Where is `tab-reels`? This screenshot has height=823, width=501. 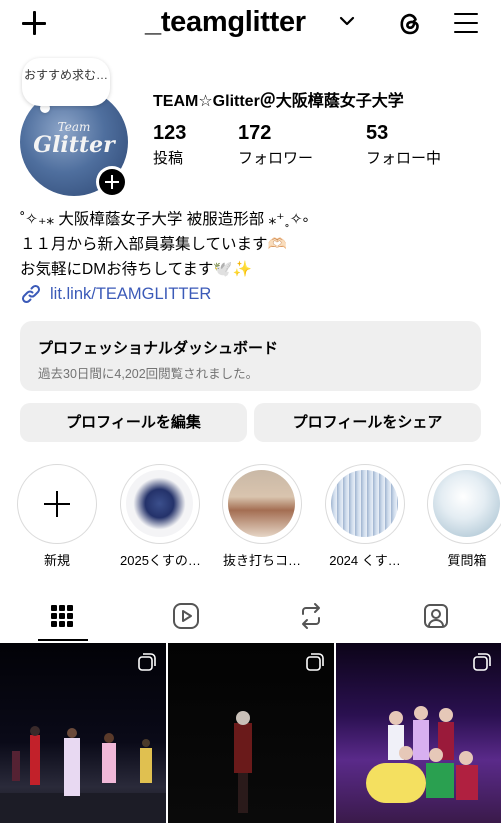
tab-reels is located at coordinates (186, 616).